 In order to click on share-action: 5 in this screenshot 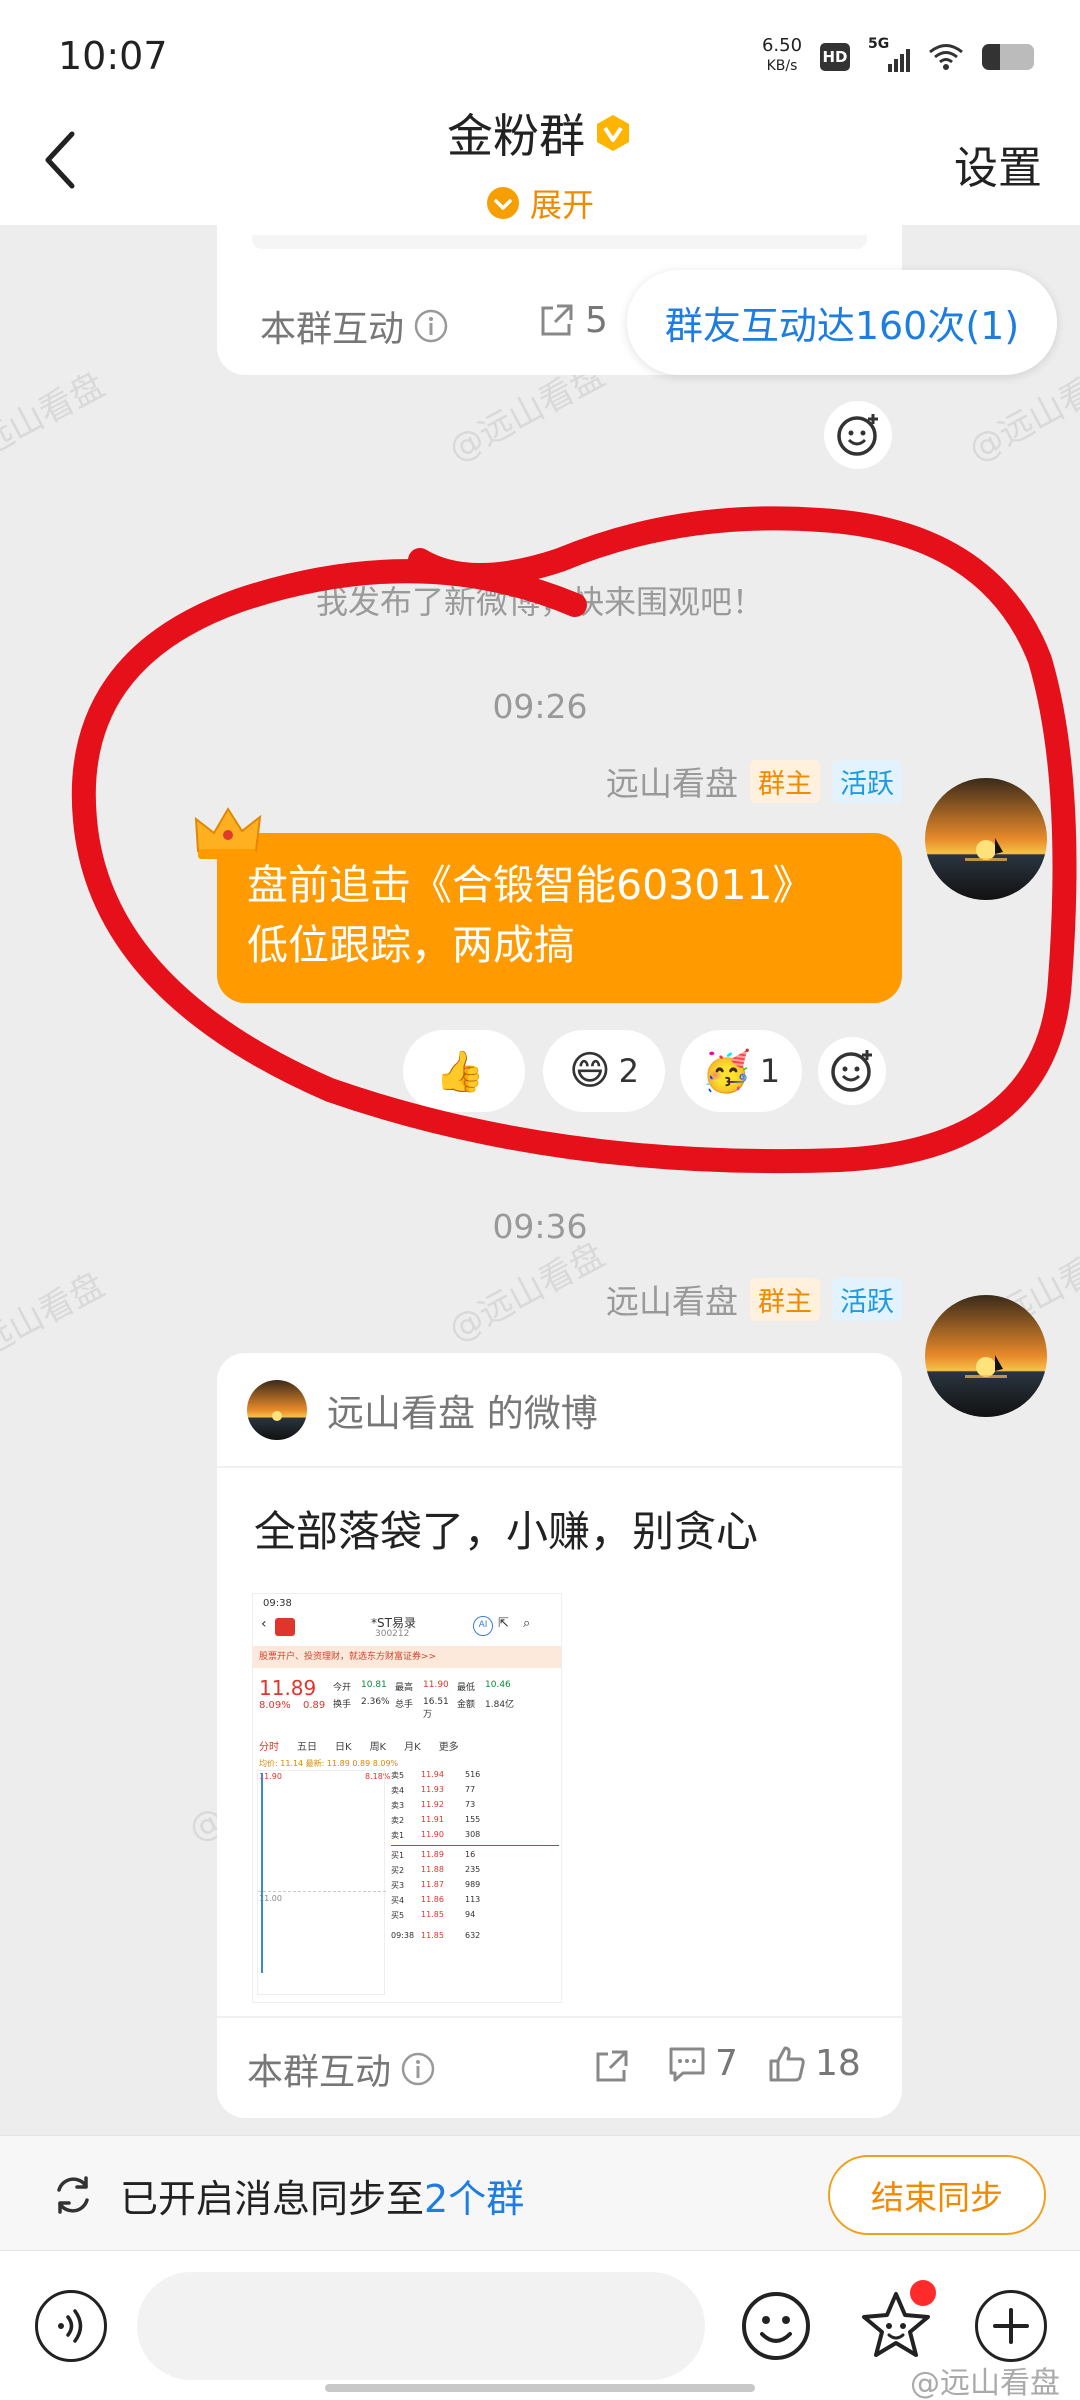, I will do `click(572, 320)`.